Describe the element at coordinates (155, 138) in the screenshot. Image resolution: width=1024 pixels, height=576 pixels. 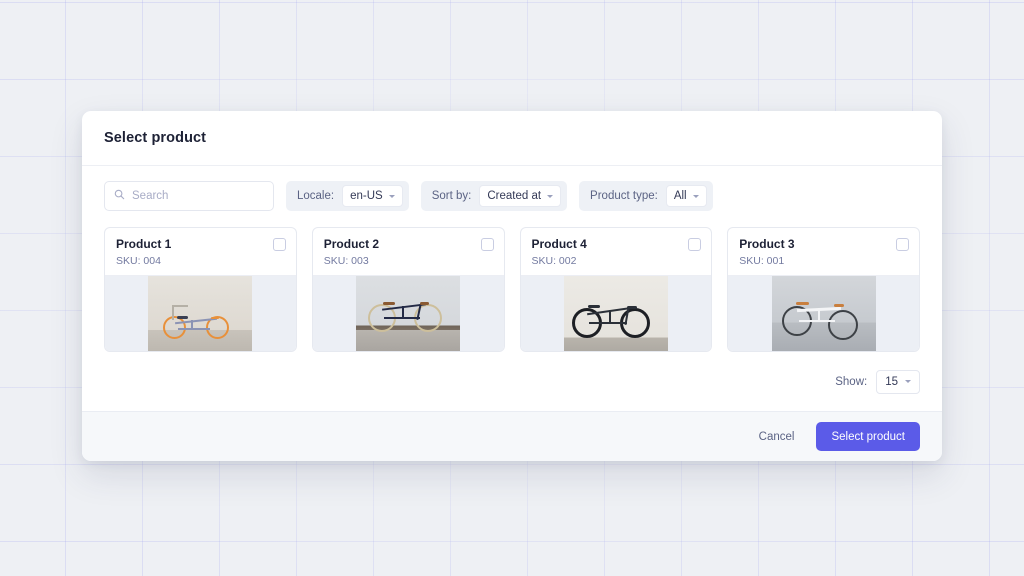
I see `page-title: Select product` at that location.